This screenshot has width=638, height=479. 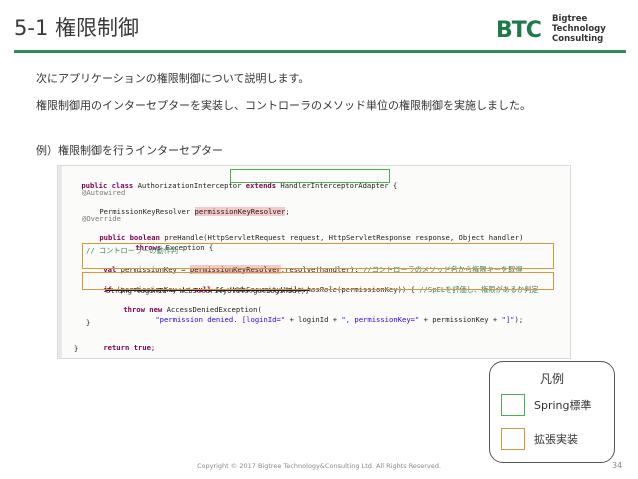 What do you see at coordinates (240, 211) in the screenshot?
I see `code-token: permissionKeyResolver` at bounding box center [240, 211].